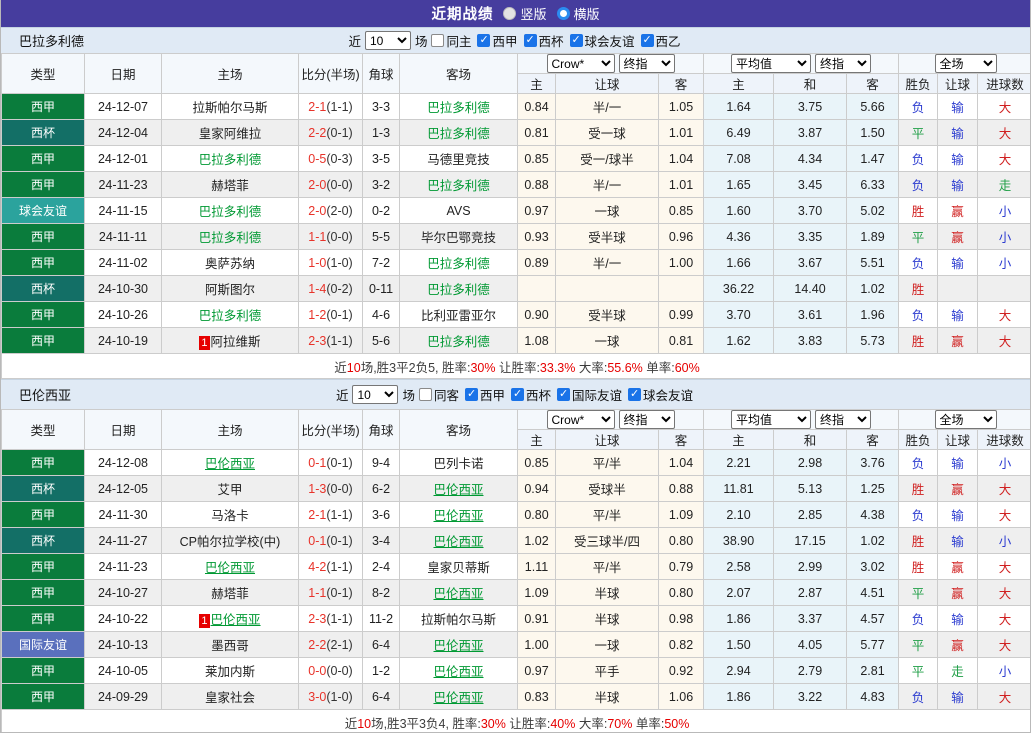 The width and height of the screenshot is (1031, 733). Describe the element at coordinates (381, 184) in the screenshot. I see `corner-cell: 3-2` at that location.